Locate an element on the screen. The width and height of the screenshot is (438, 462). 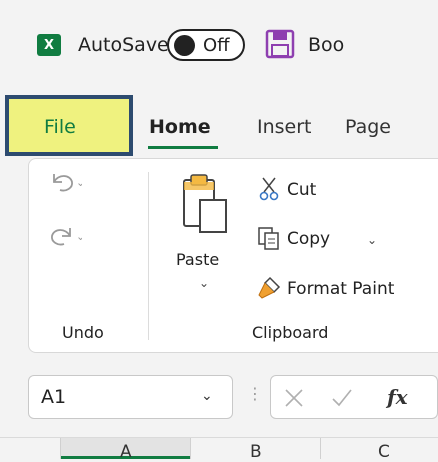
cancel-icon is located at coordinates (294, 398).